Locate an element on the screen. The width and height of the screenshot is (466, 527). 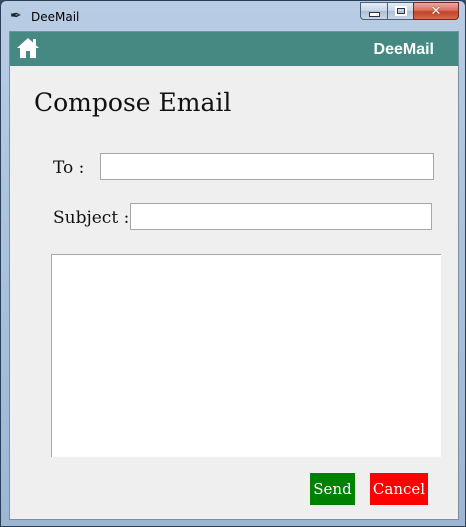
page-title: Compose Email is located at coordinates (133, 102).